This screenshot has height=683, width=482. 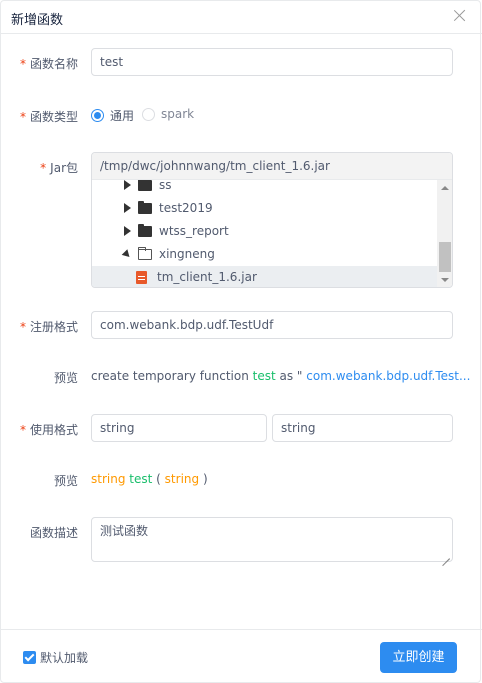 What do you see at coordinates (65, 481) in the screenshot?
I see `usage-preview-label: 预览` at bounding box center [65, 481].